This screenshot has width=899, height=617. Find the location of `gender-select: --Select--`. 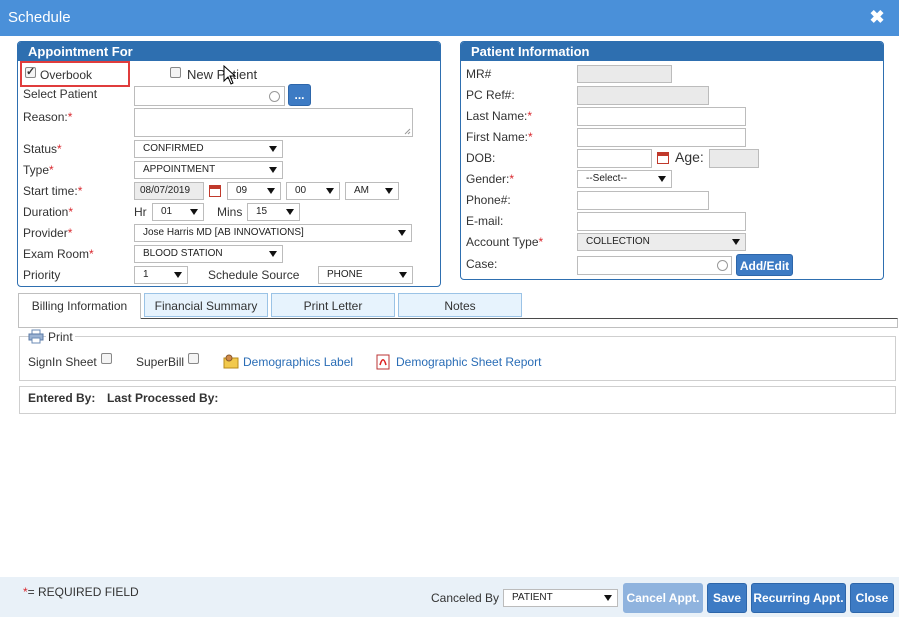

gender-select: --Select-- is located at coordinates (624, 179).